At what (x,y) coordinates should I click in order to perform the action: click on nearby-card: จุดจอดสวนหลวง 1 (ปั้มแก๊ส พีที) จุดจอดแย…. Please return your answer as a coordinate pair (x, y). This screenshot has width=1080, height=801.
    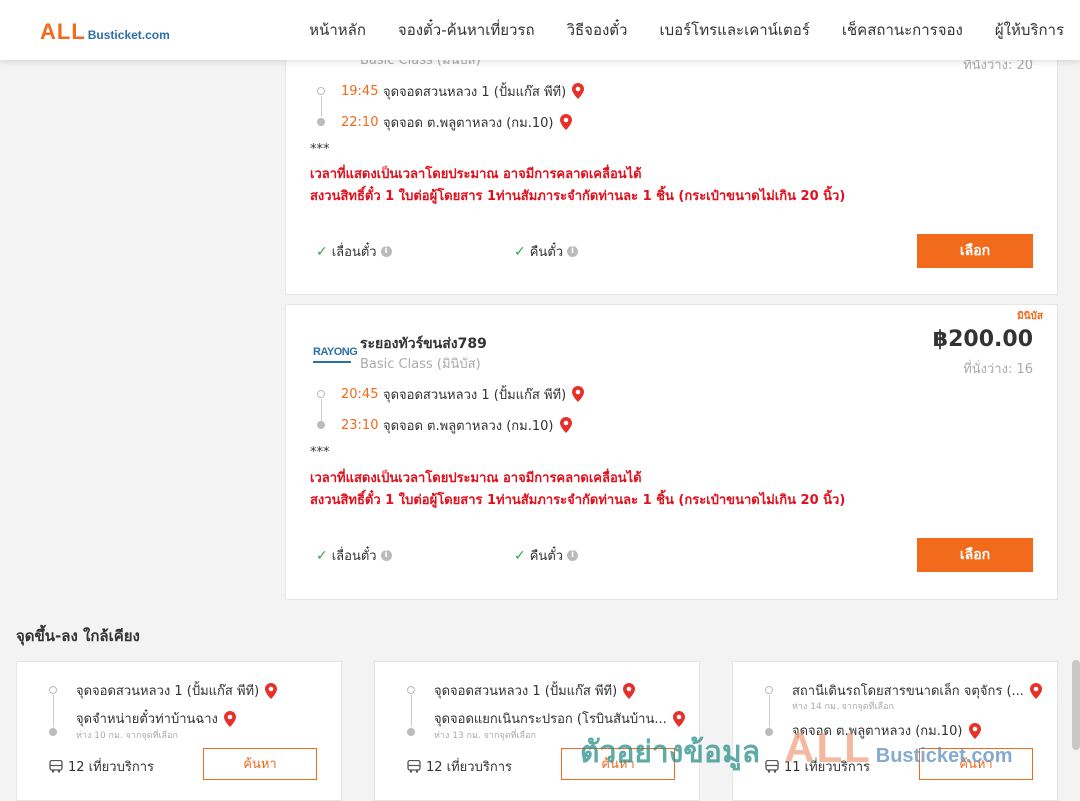
    Looking at the image, I should click on (537, 731).